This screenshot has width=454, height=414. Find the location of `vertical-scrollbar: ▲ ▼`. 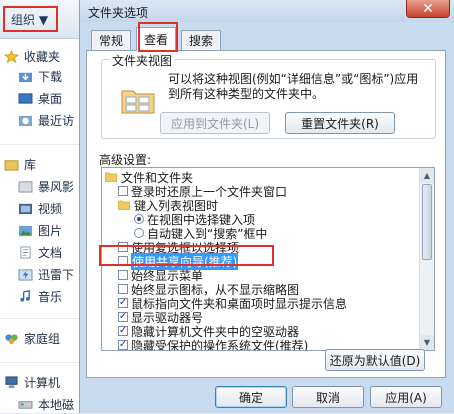

vertical-scrollbar: ▲ ▼ is located at coordinates (426, 259).